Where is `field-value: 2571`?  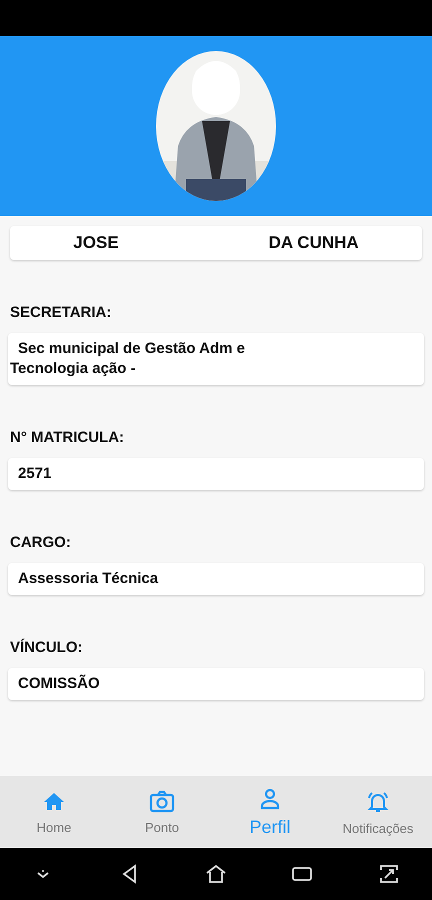
field-value: 2571 is located at coordinates (34, 474).